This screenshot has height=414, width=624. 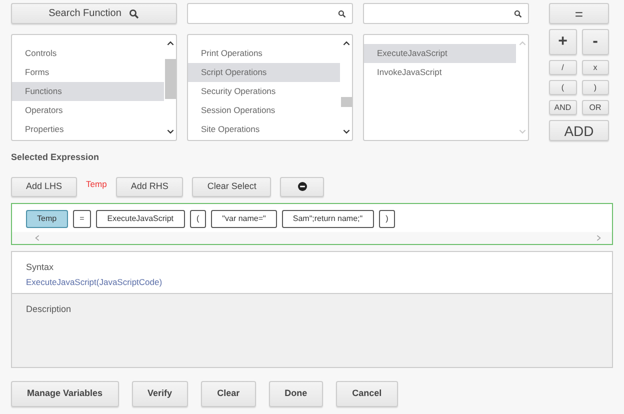 I want to click on operator-button: AND, so click(x=562, y=107).